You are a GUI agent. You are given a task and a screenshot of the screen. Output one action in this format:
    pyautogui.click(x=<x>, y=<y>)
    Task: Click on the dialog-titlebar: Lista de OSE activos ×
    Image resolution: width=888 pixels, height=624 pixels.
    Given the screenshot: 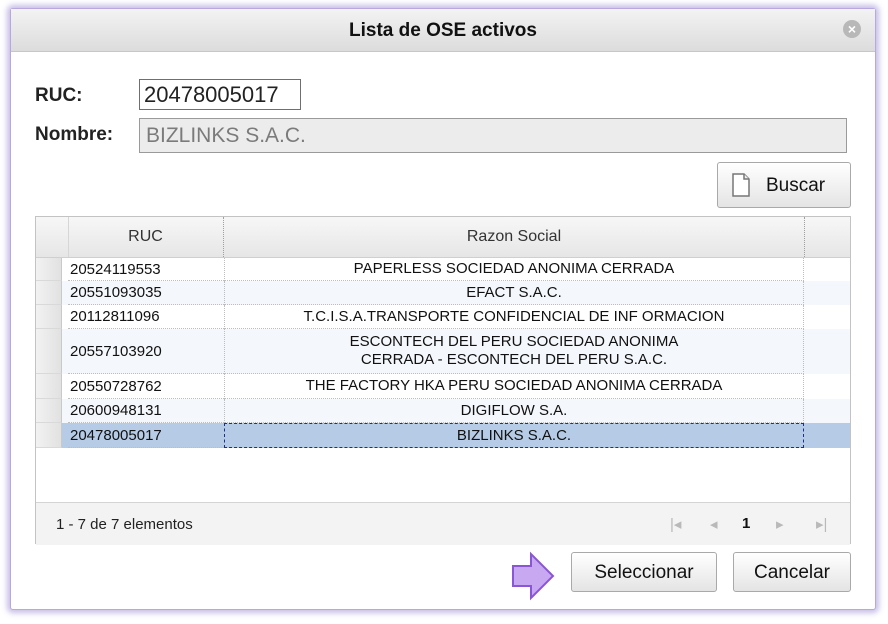 What is the action you would take?
    pyautogui.click(x=443, y=30)
    